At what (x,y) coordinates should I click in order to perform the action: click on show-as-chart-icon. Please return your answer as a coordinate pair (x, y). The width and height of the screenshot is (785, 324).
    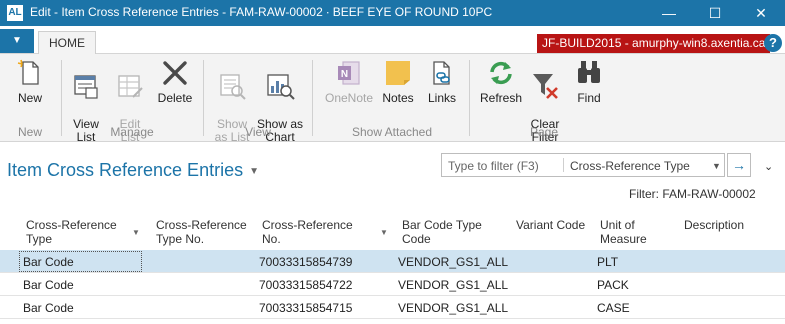
    Looking at the image, I should click on (281, 87).